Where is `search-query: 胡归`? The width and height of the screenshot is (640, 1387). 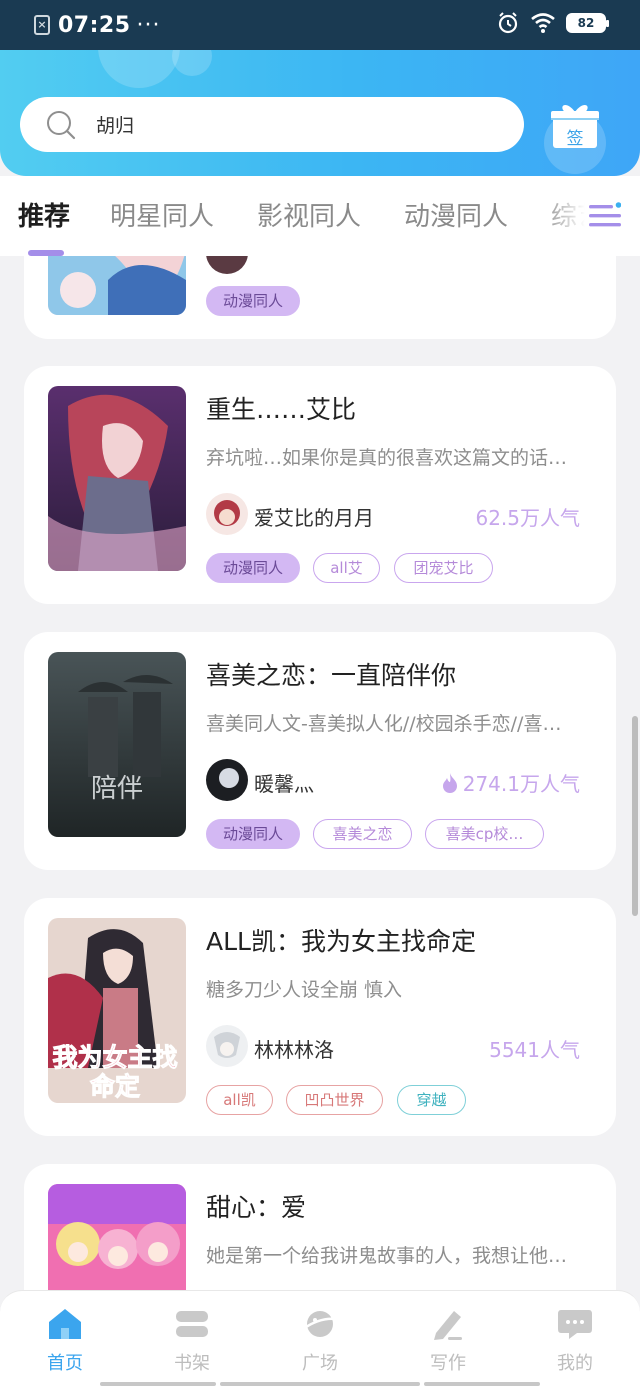 search-query: 胡归 is located at coordinates (115, 126).